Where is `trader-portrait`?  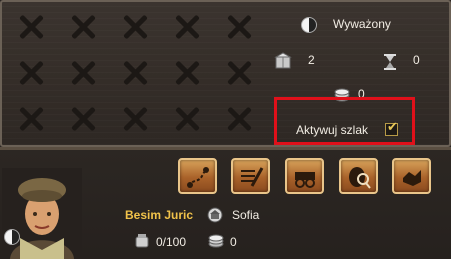 trader-portrait is located at coordinates (42, 213).